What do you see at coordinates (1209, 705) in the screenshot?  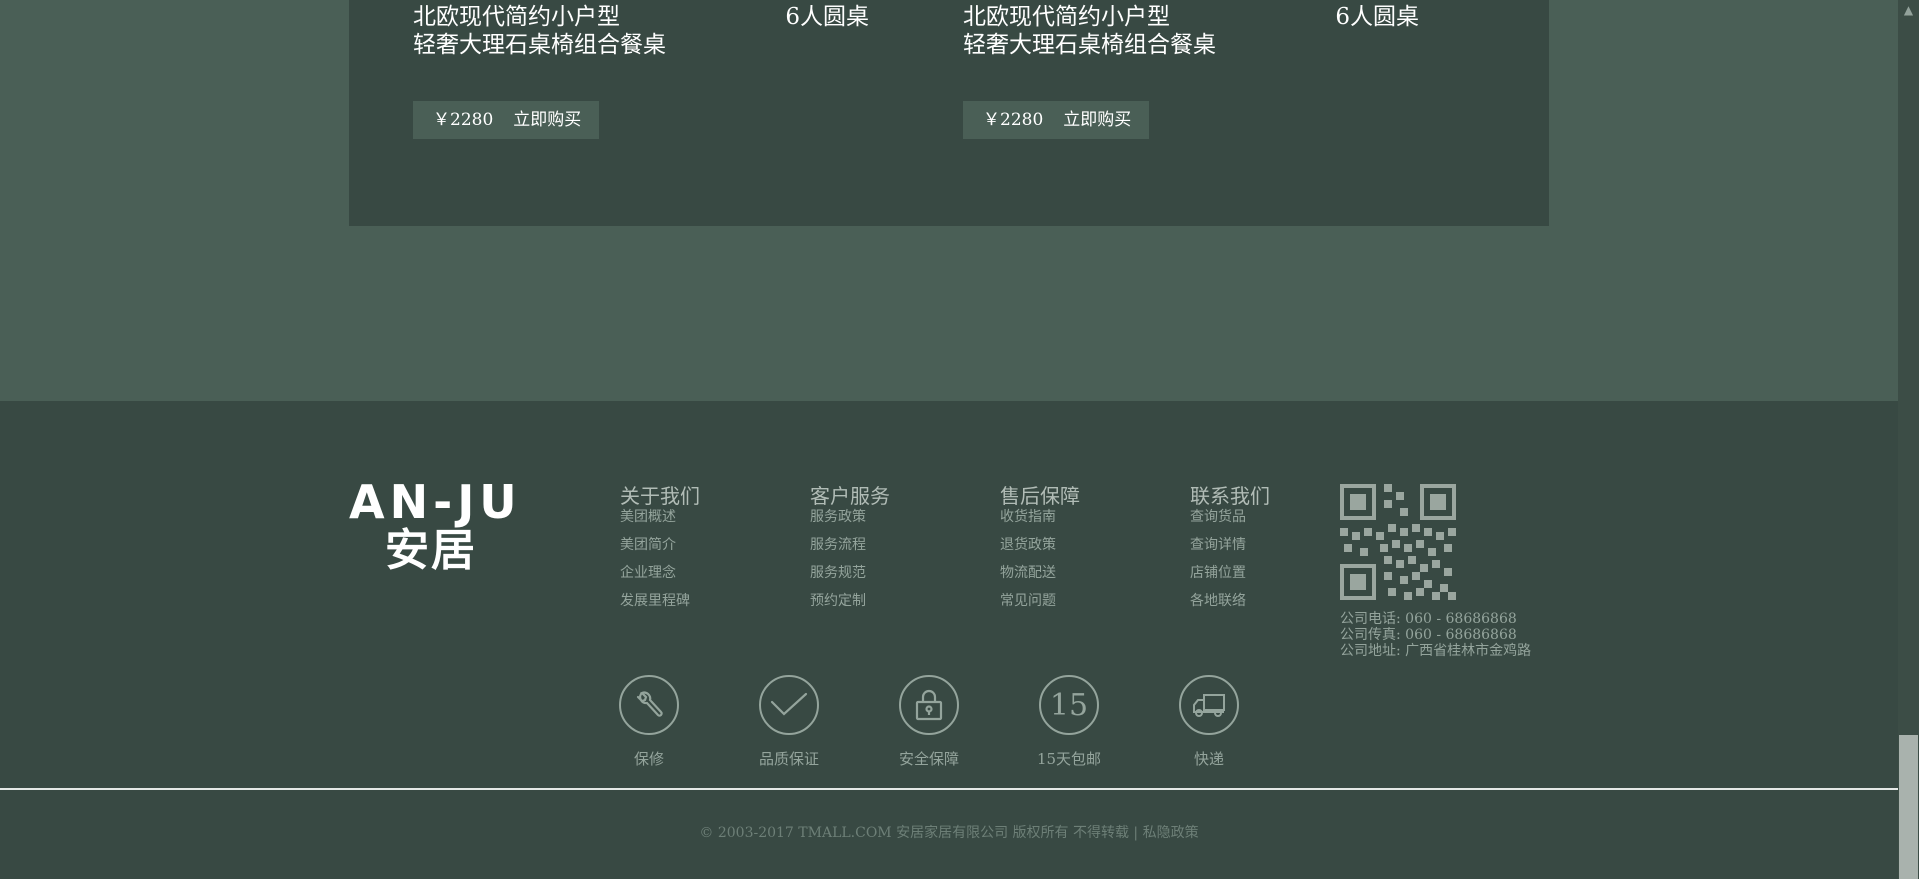 I see `truck-icon` at bounding box center [1209, 705].